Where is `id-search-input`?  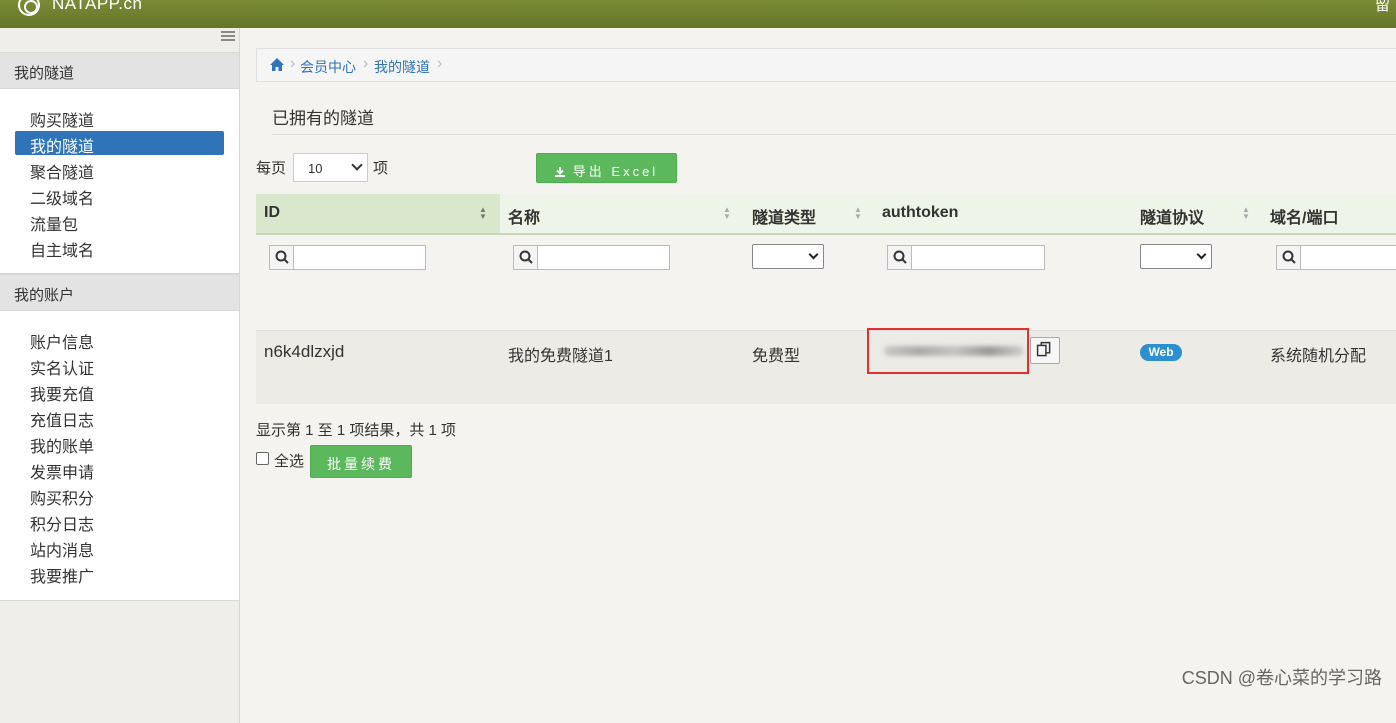 id-search-input is located at coordinates (347, 257).